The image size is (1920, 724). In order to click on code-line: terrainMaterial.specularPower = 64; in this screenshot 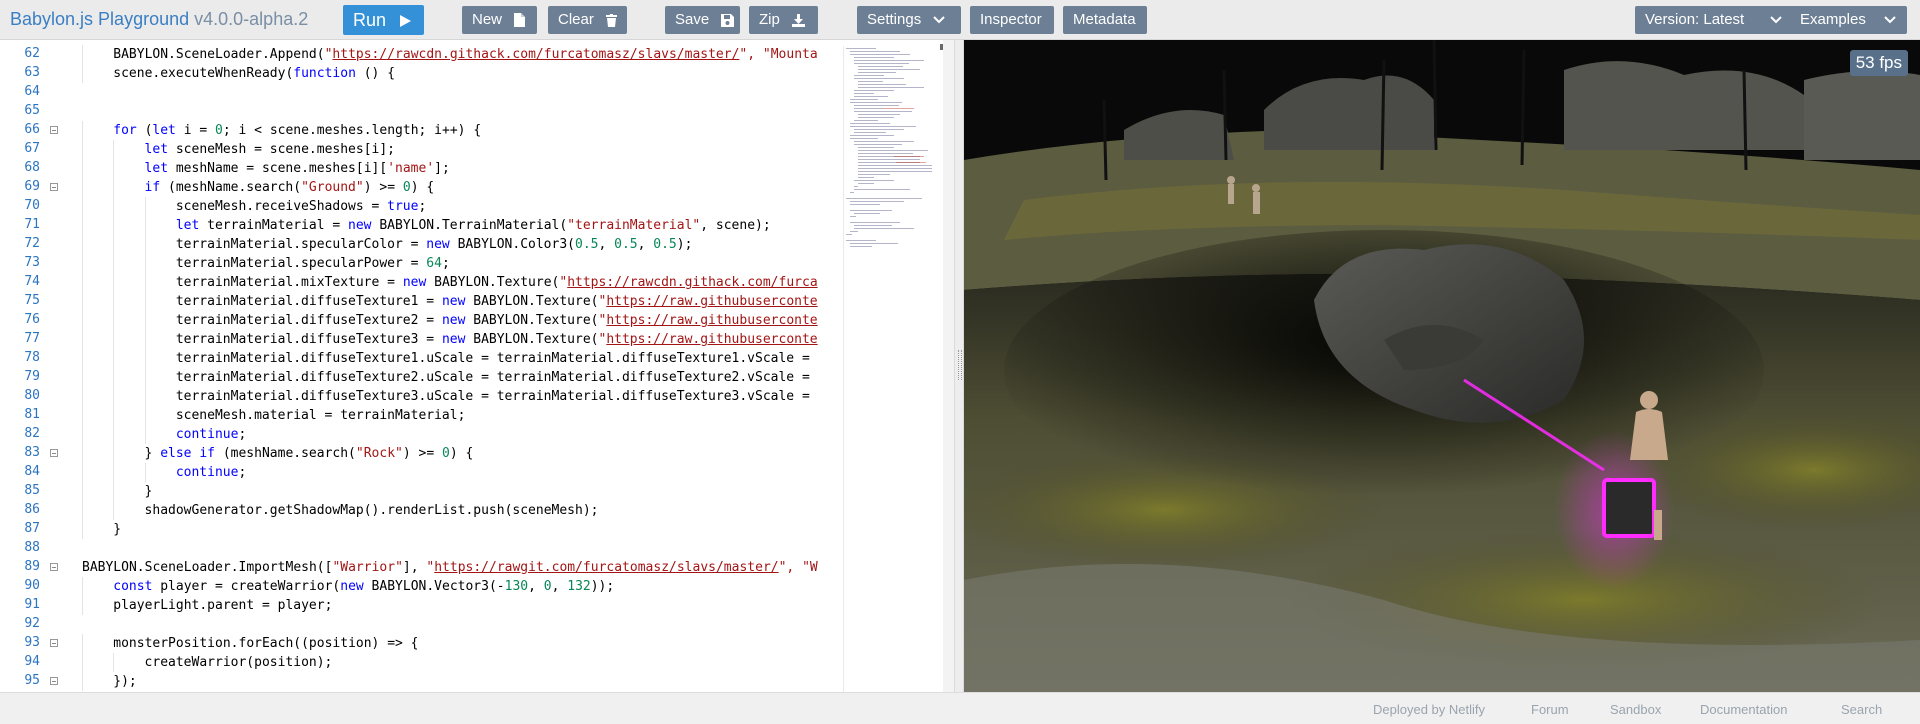, I will do `click(313, 263)`.